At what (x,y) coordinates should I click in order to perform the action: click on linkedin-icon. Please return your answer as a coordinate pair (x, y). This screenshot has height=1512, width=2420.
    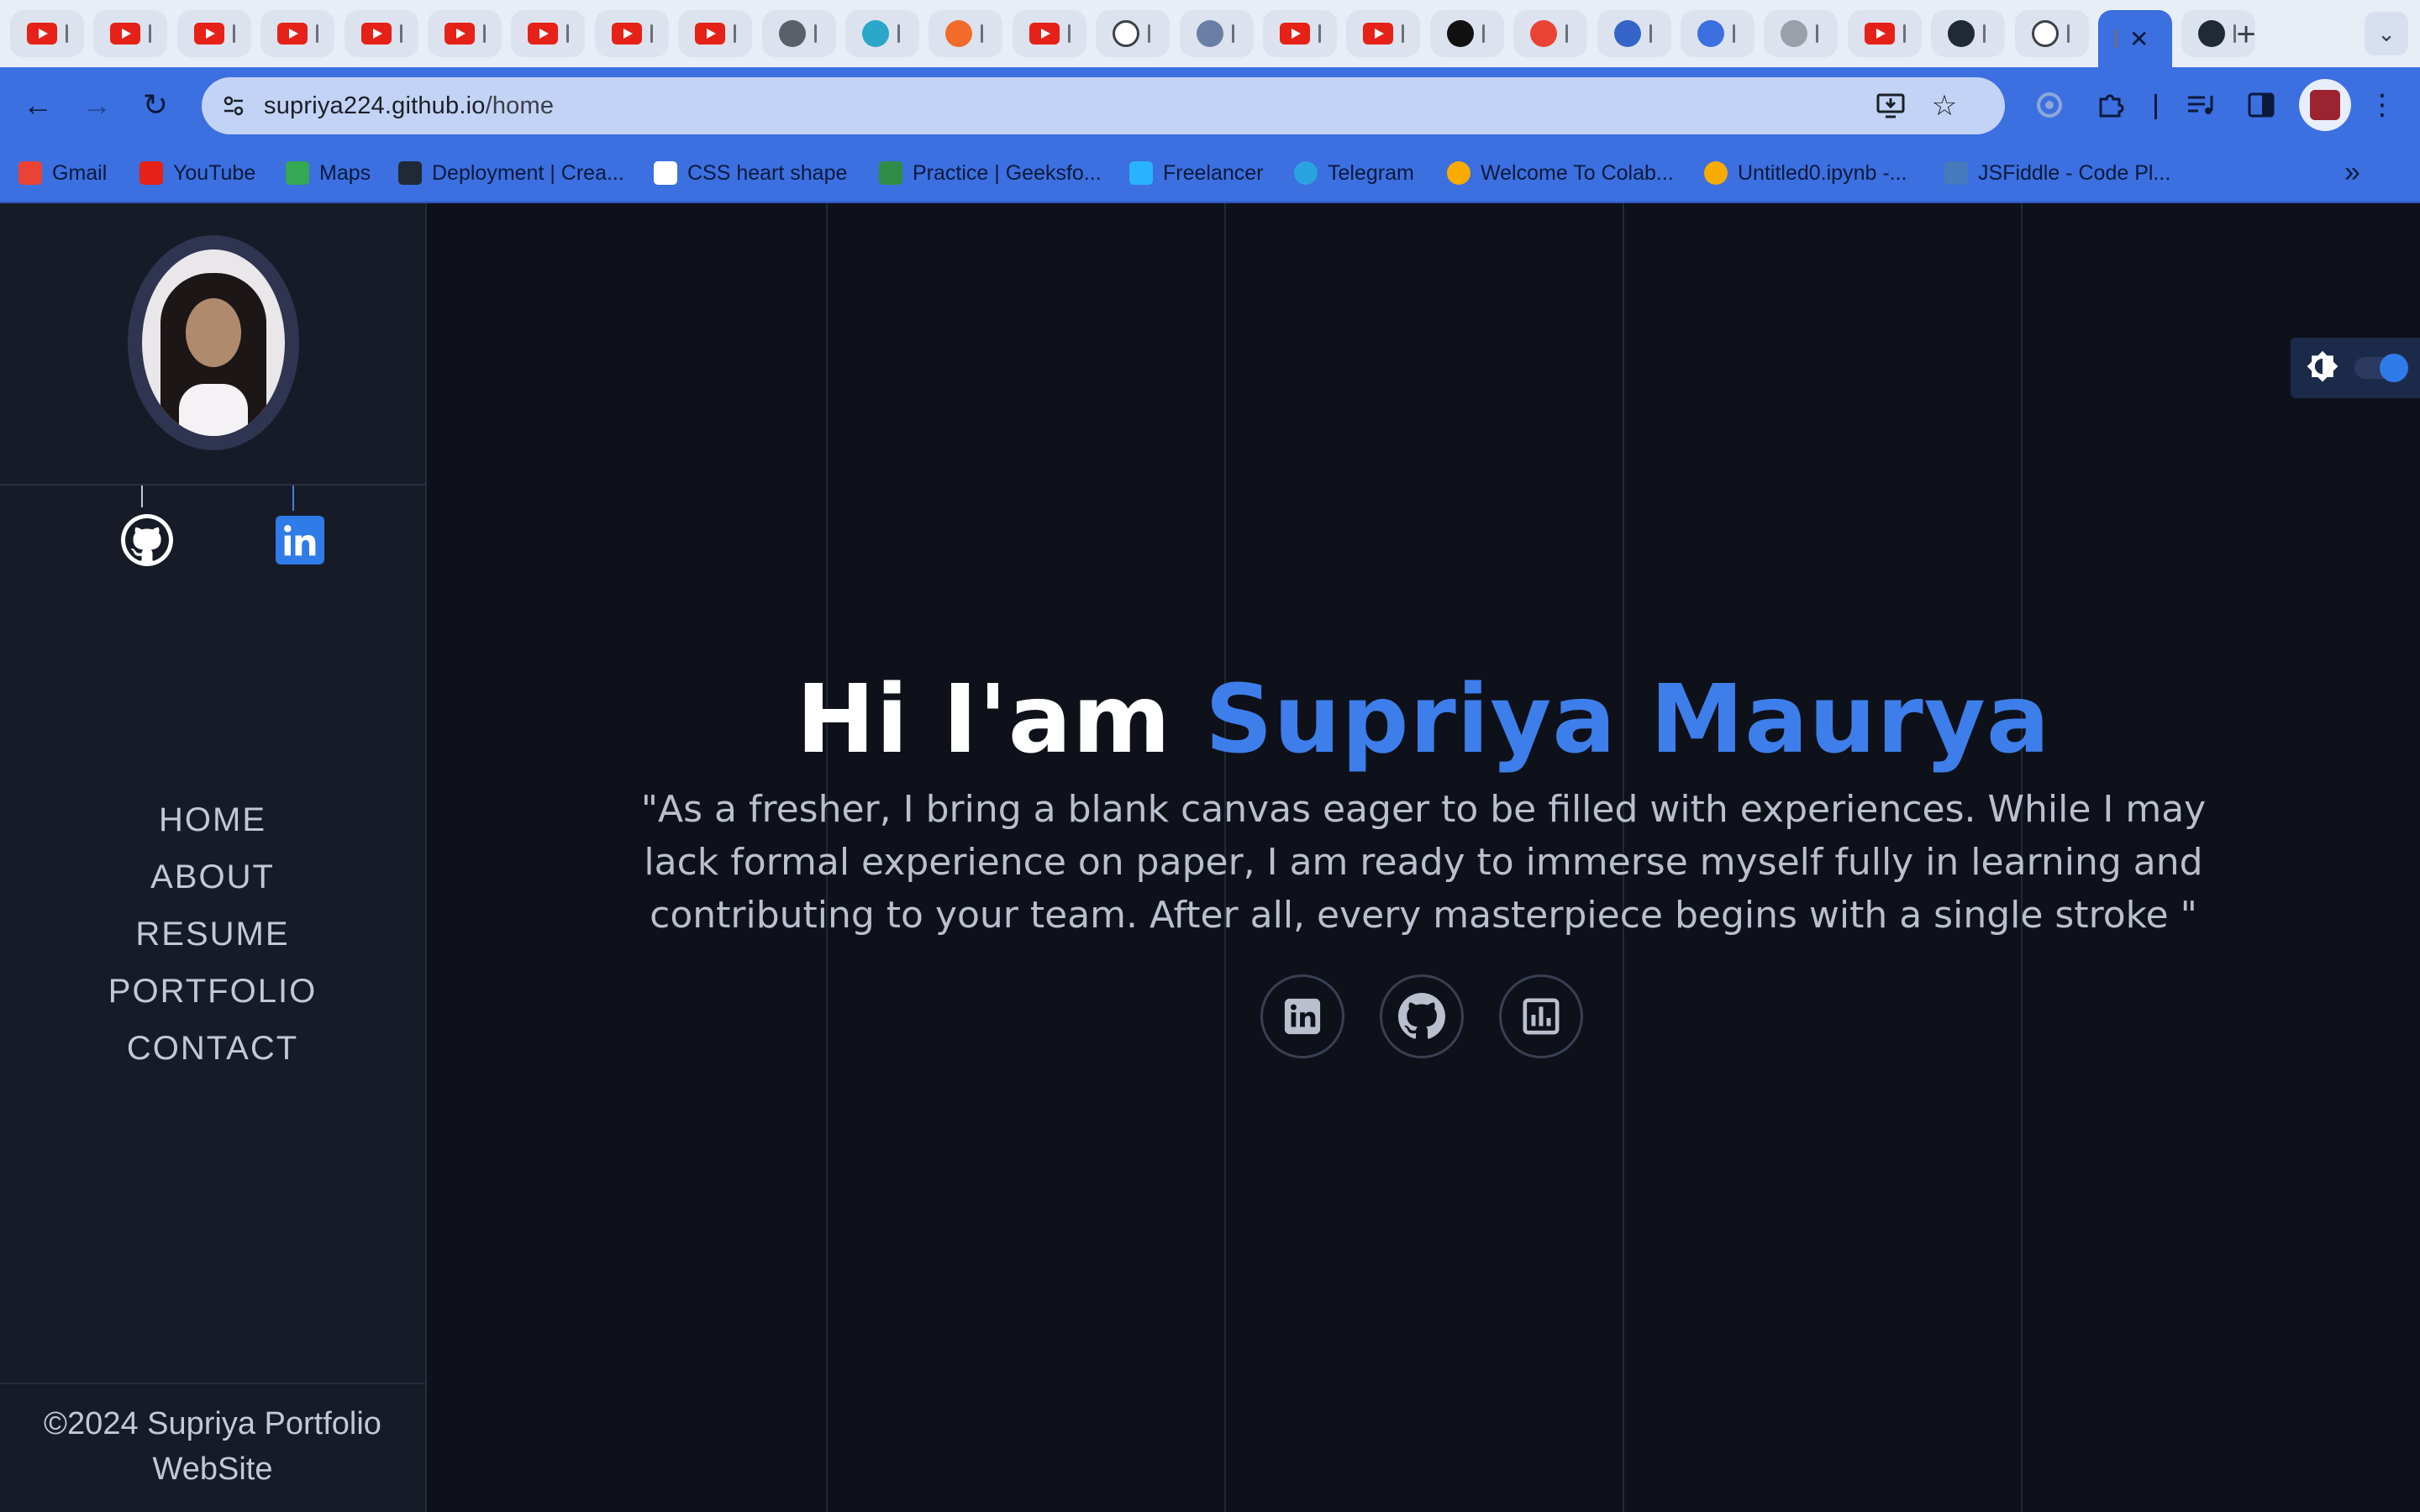
    Looking at the image, I should click on (300, 540).